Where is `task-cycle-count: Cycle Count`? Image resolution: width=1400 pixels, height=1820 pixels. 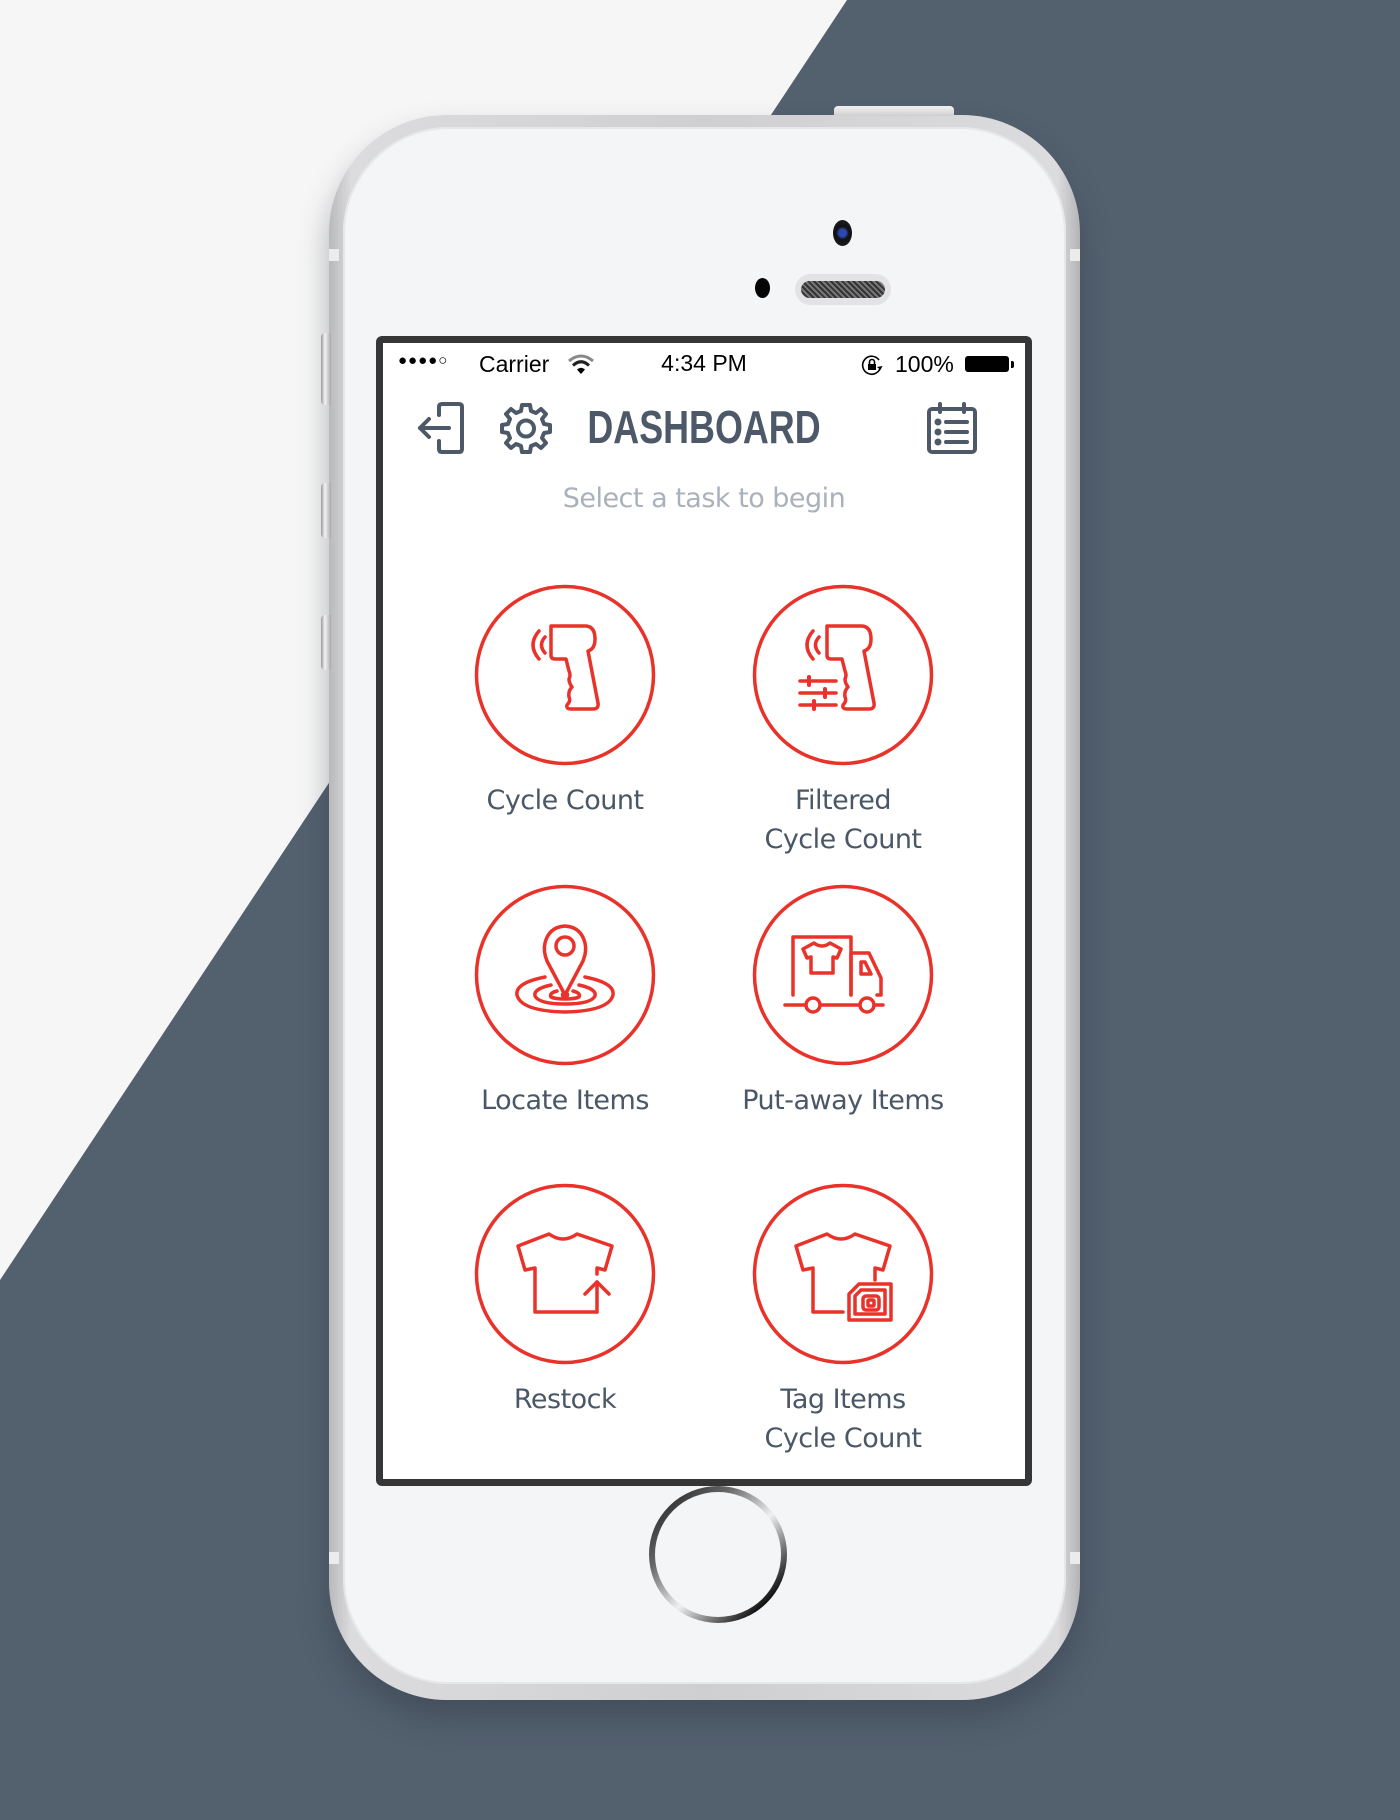 task-cycle-count: Cycle Count is located at coordinates (565, 701).